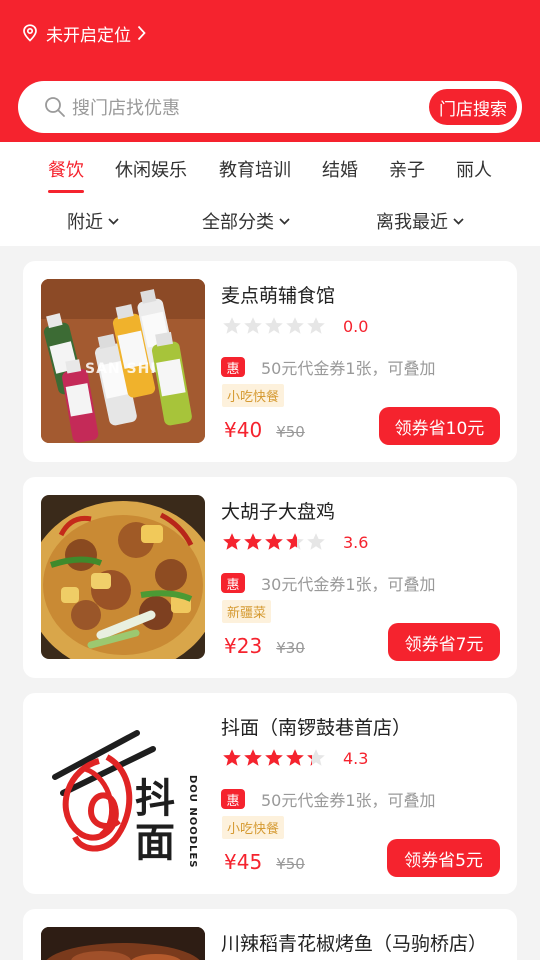  Describe the element at coordinates (66, 191) in the screenshot. I see `active-tab-indicator` at that location.